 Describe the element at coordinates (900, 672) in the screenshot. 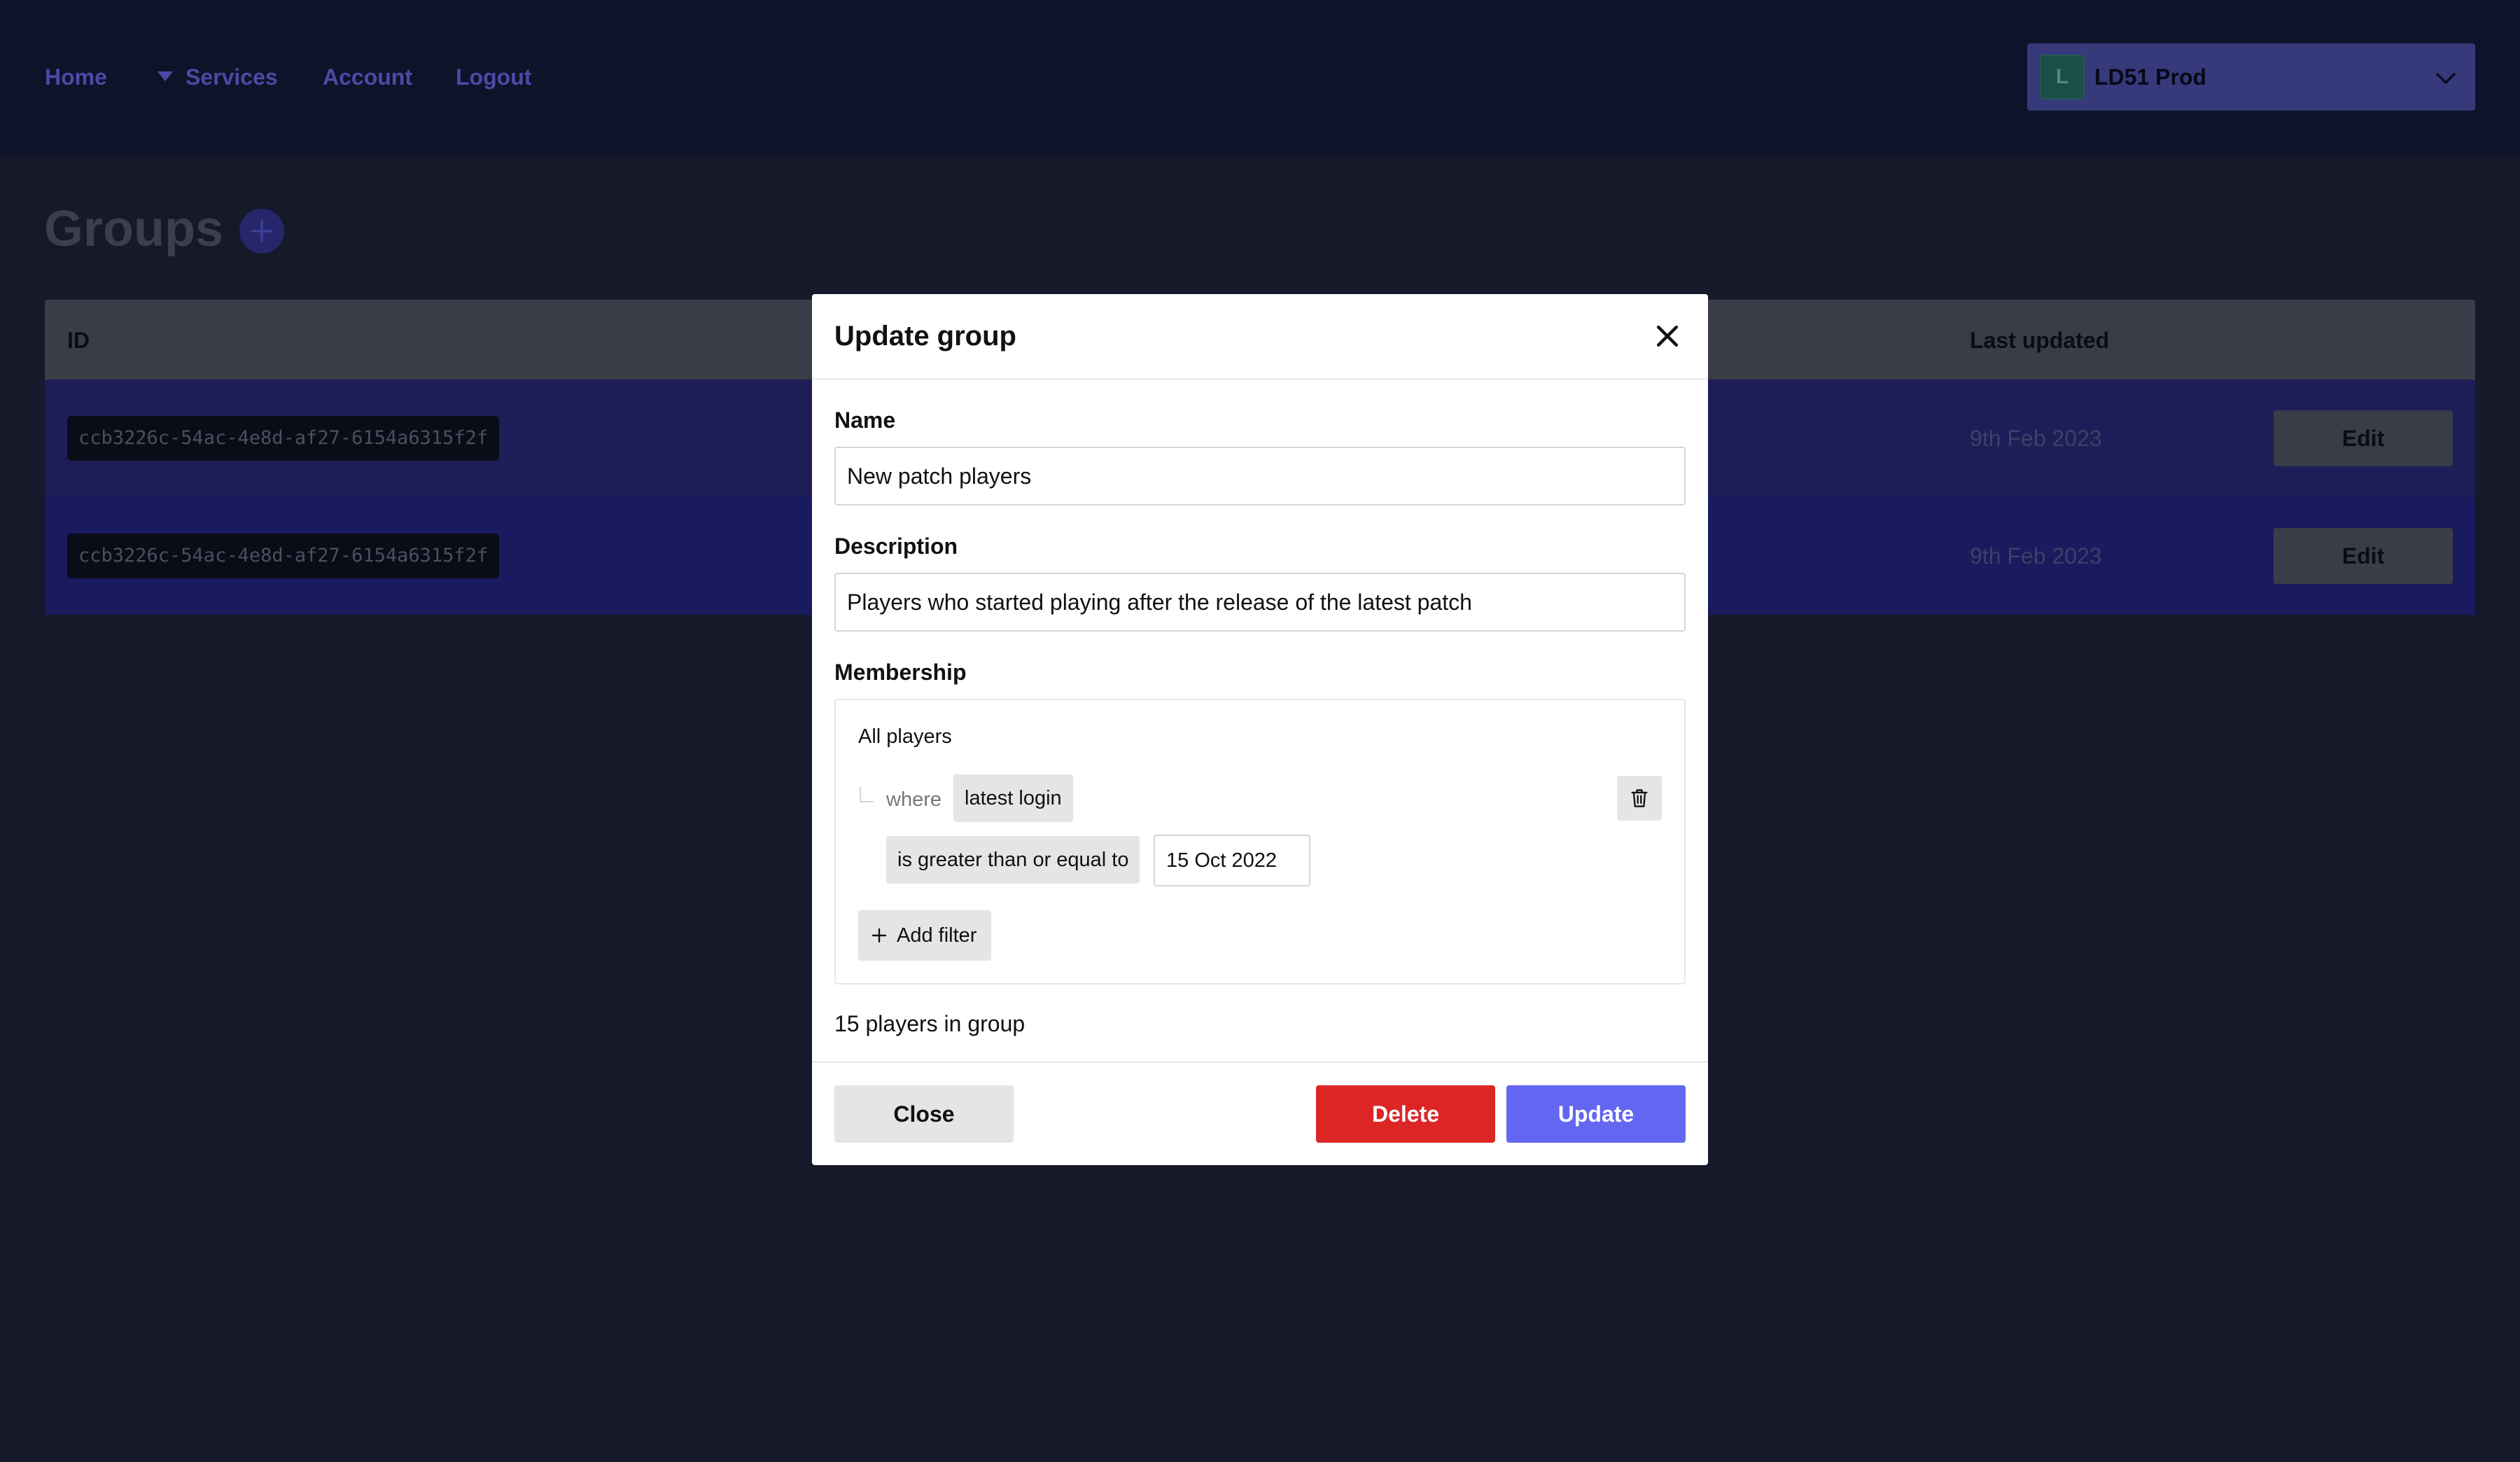

I see `membership-label: Membership` at that location.